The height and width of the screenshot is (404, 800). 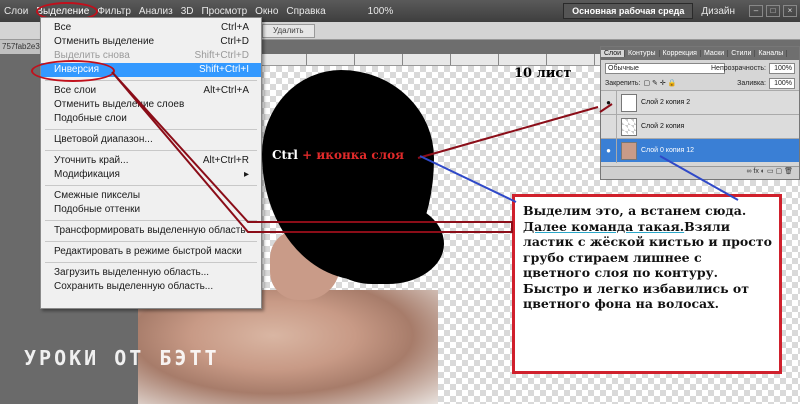 What do you see at coordinates (613, 53) in the screenshot?
I see `tab-layers: Слои` at bounding box center [613, 53].